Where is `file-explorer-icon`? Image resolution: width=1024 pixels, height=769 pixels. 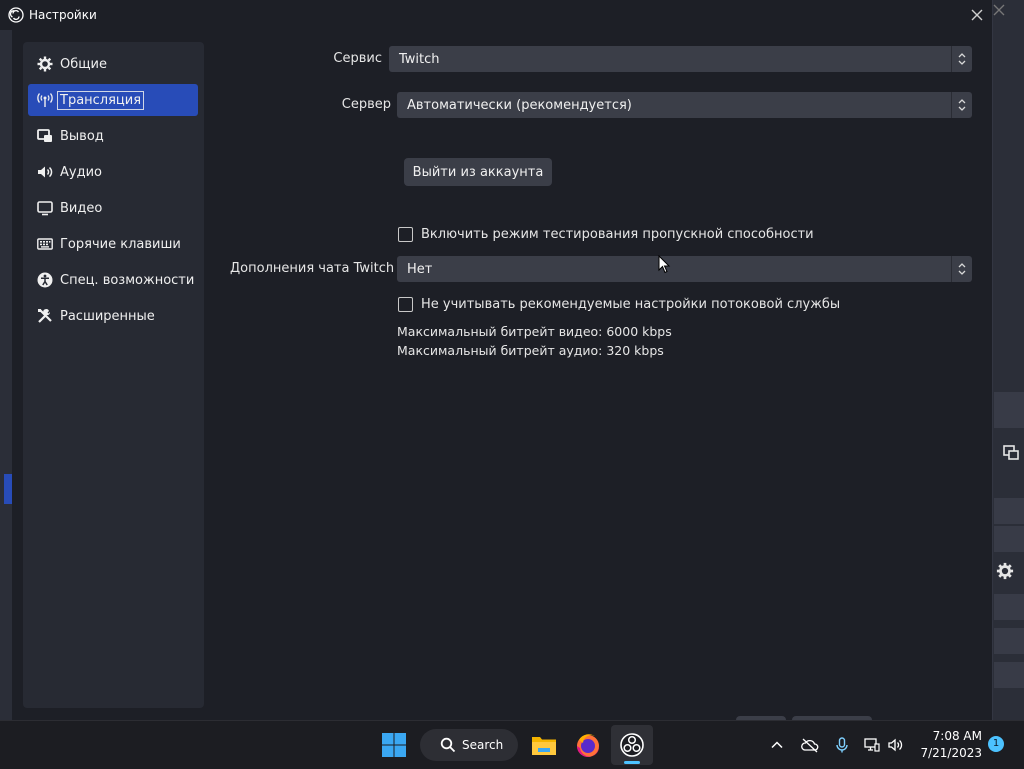
file-explorer-icon is located at coordinates (544, 745).